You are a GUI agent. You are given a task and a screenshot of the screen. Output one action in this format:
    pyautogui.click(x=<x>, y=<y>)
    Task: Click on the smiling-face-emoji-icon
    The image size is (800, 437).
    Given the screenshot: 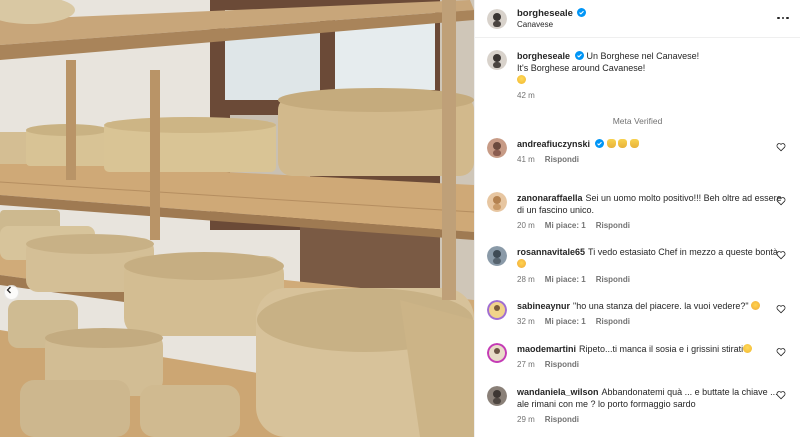 What is the action you would take?
    pyautogui.click(x=521, y=79)
    